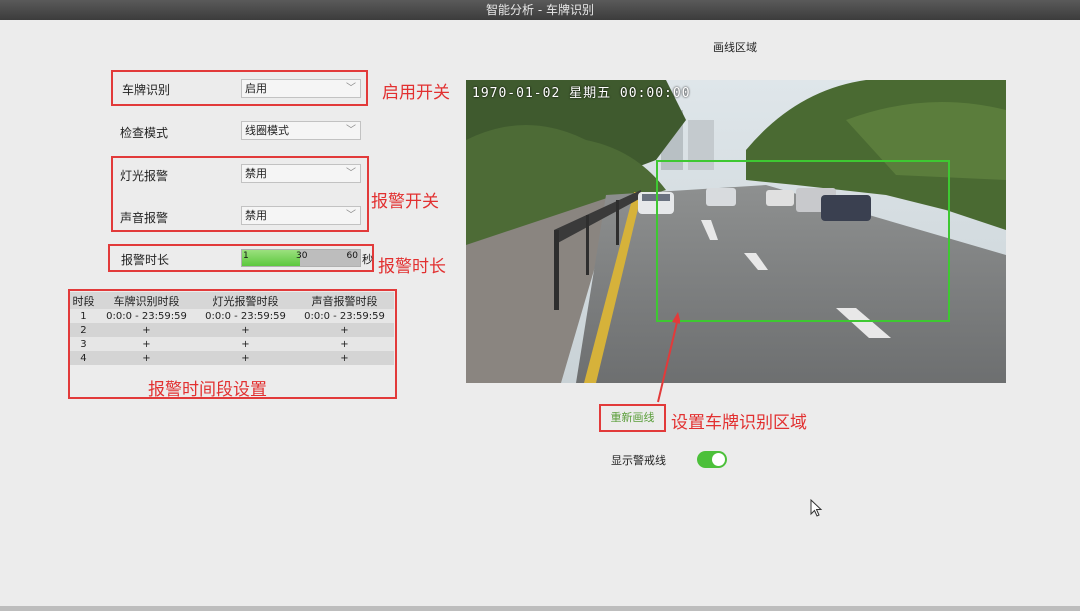 Image resolution: width=1080 pixels, height=611 pixels. I want to click on sound-alarm-value: 禁用, so click(256, 215).